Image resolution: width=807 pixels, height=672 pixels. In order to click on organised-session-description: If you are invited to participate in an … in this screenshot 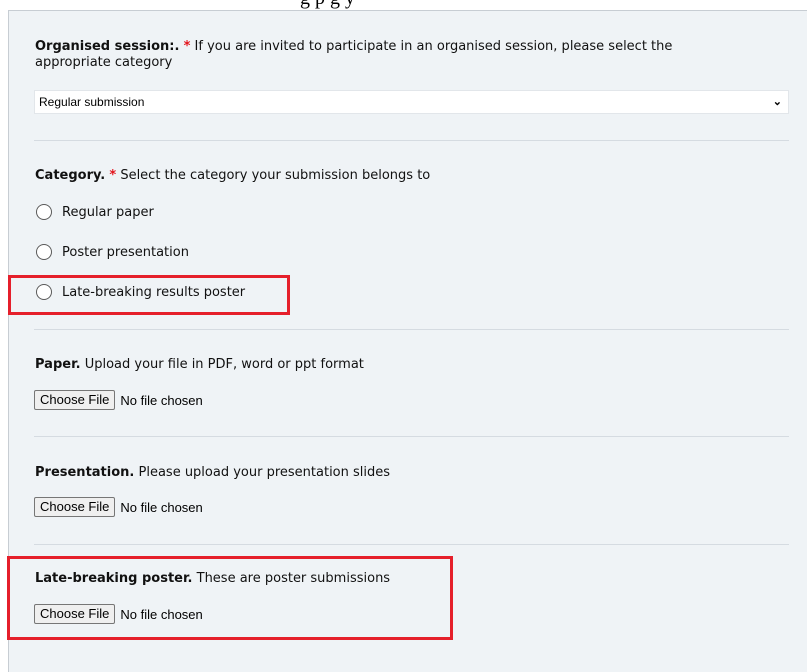, I will do `click(433, 46)`.